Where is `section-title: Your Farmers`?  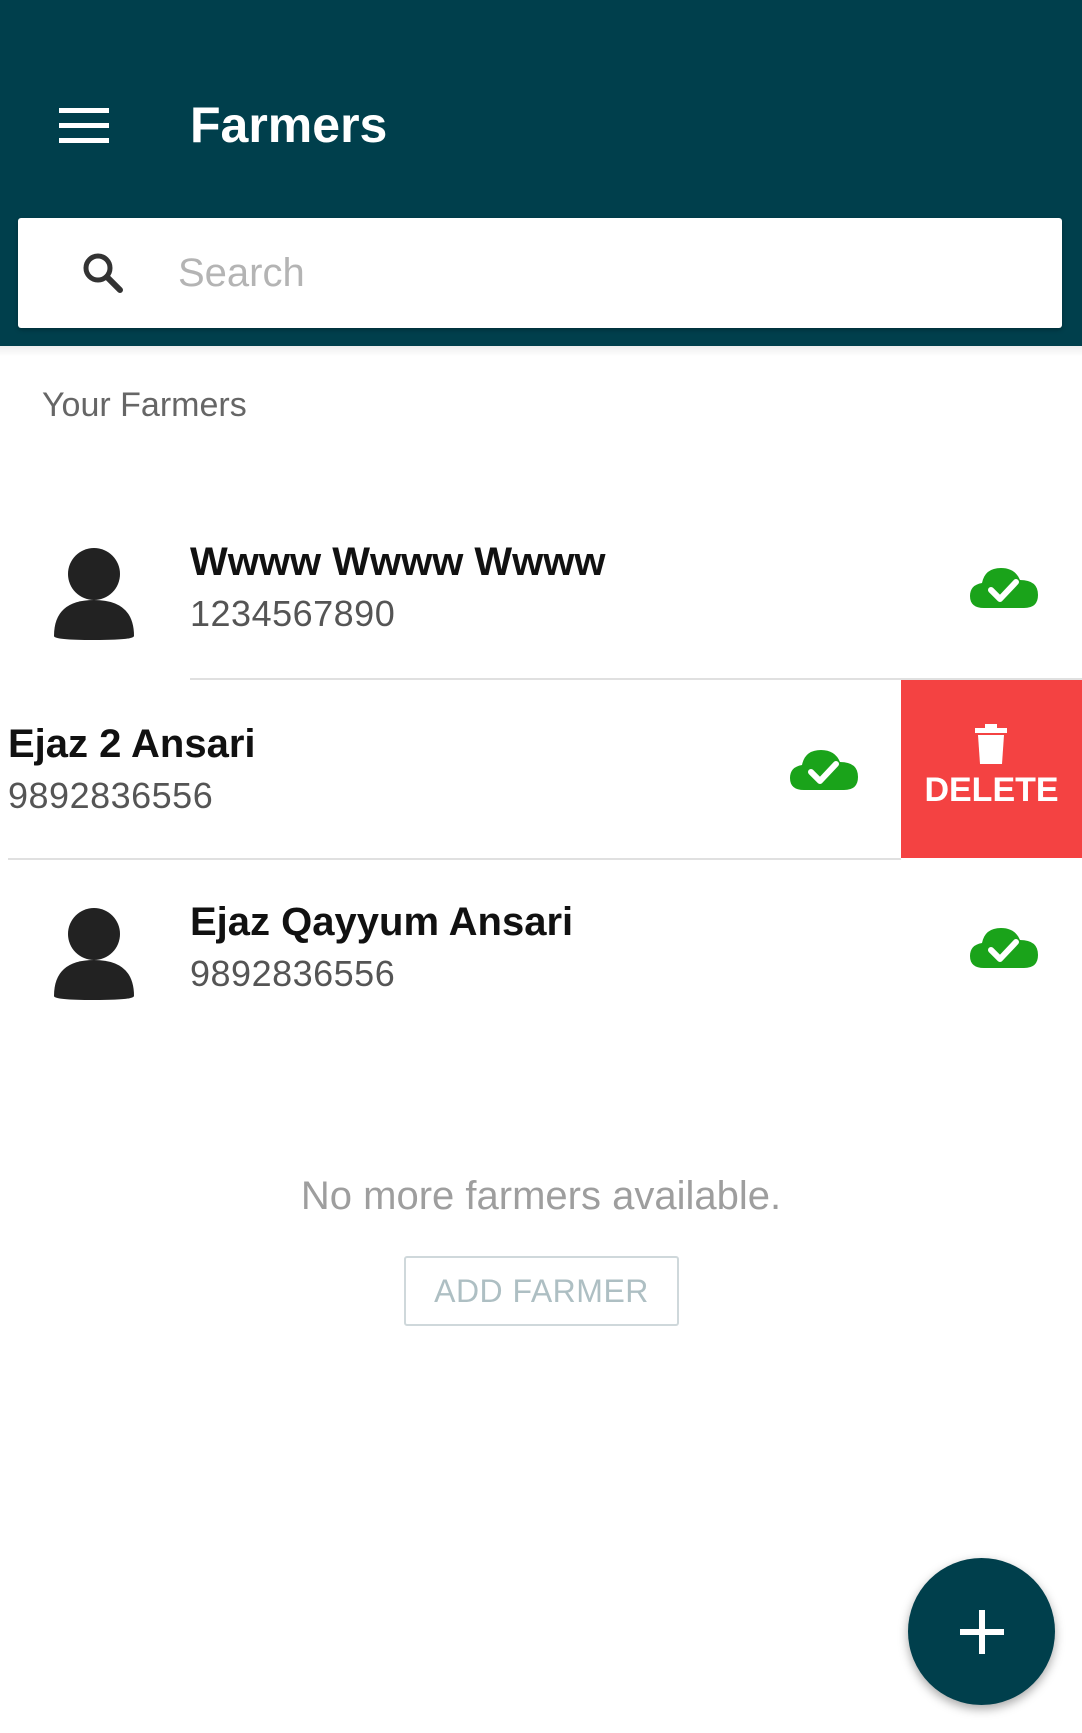 section-title: Your Farmers is located at coordinates (144, 405).